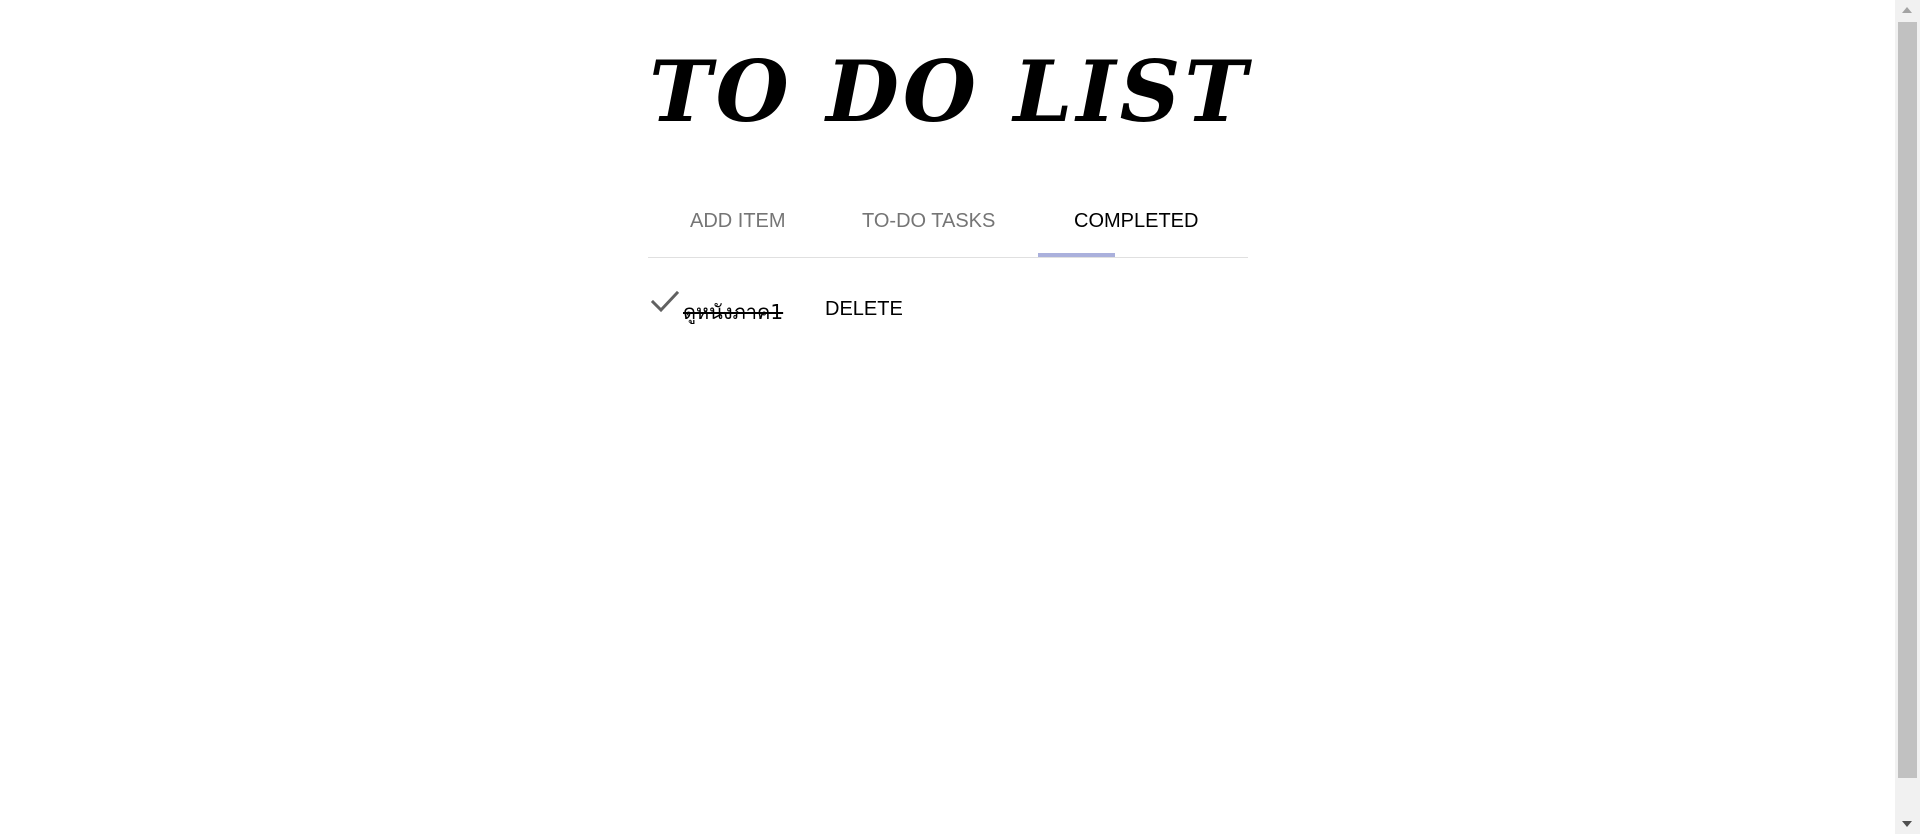 This screenshot has height=834, width=1920. I want to click on scrollbar-thumb, so click(1907, 400).